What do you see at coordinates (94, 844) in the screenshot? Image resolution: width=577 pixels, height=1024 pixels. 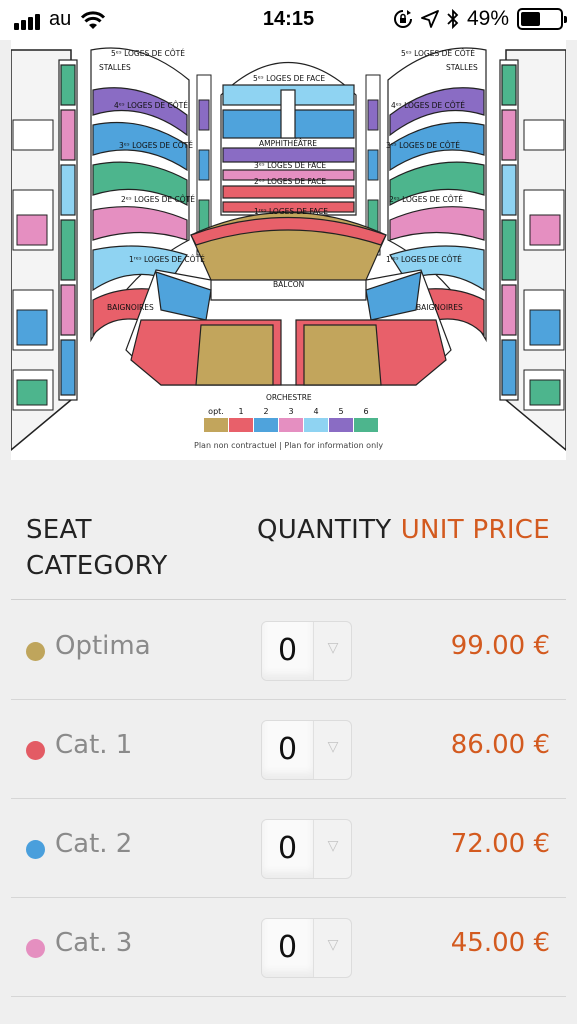 I see `category-name: Cat. 2` at bounding box center [94, 844].